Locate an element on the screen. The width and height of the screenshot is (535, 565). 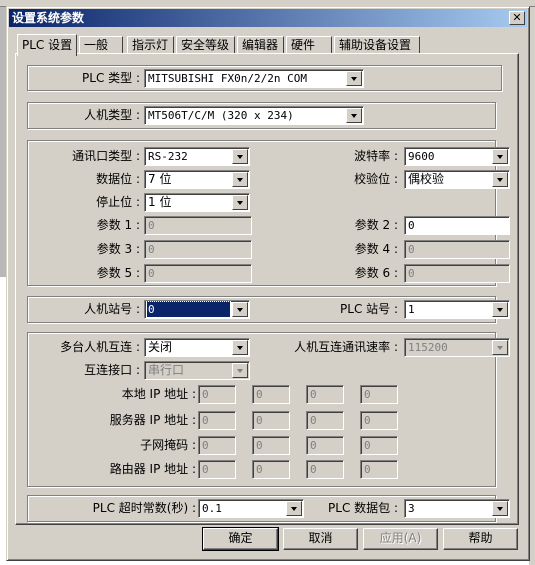
data-bits-label: 数据位 : is located at coordinates (118, 179).